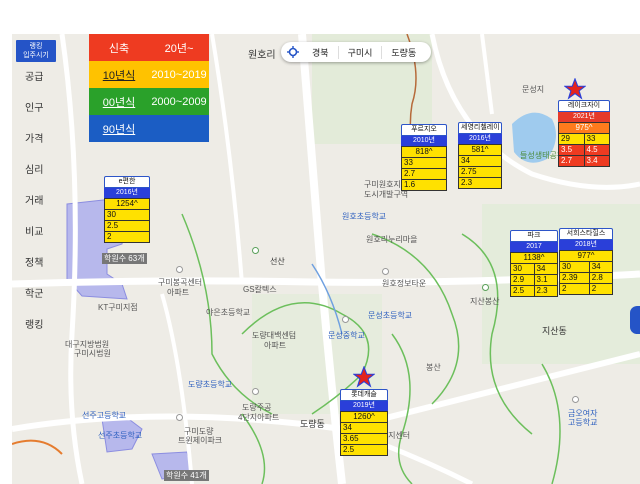  I want to click on apartment-card: 세영리첼레이 2016년 581^ 34 2.75 2.3, so click(480, 155).